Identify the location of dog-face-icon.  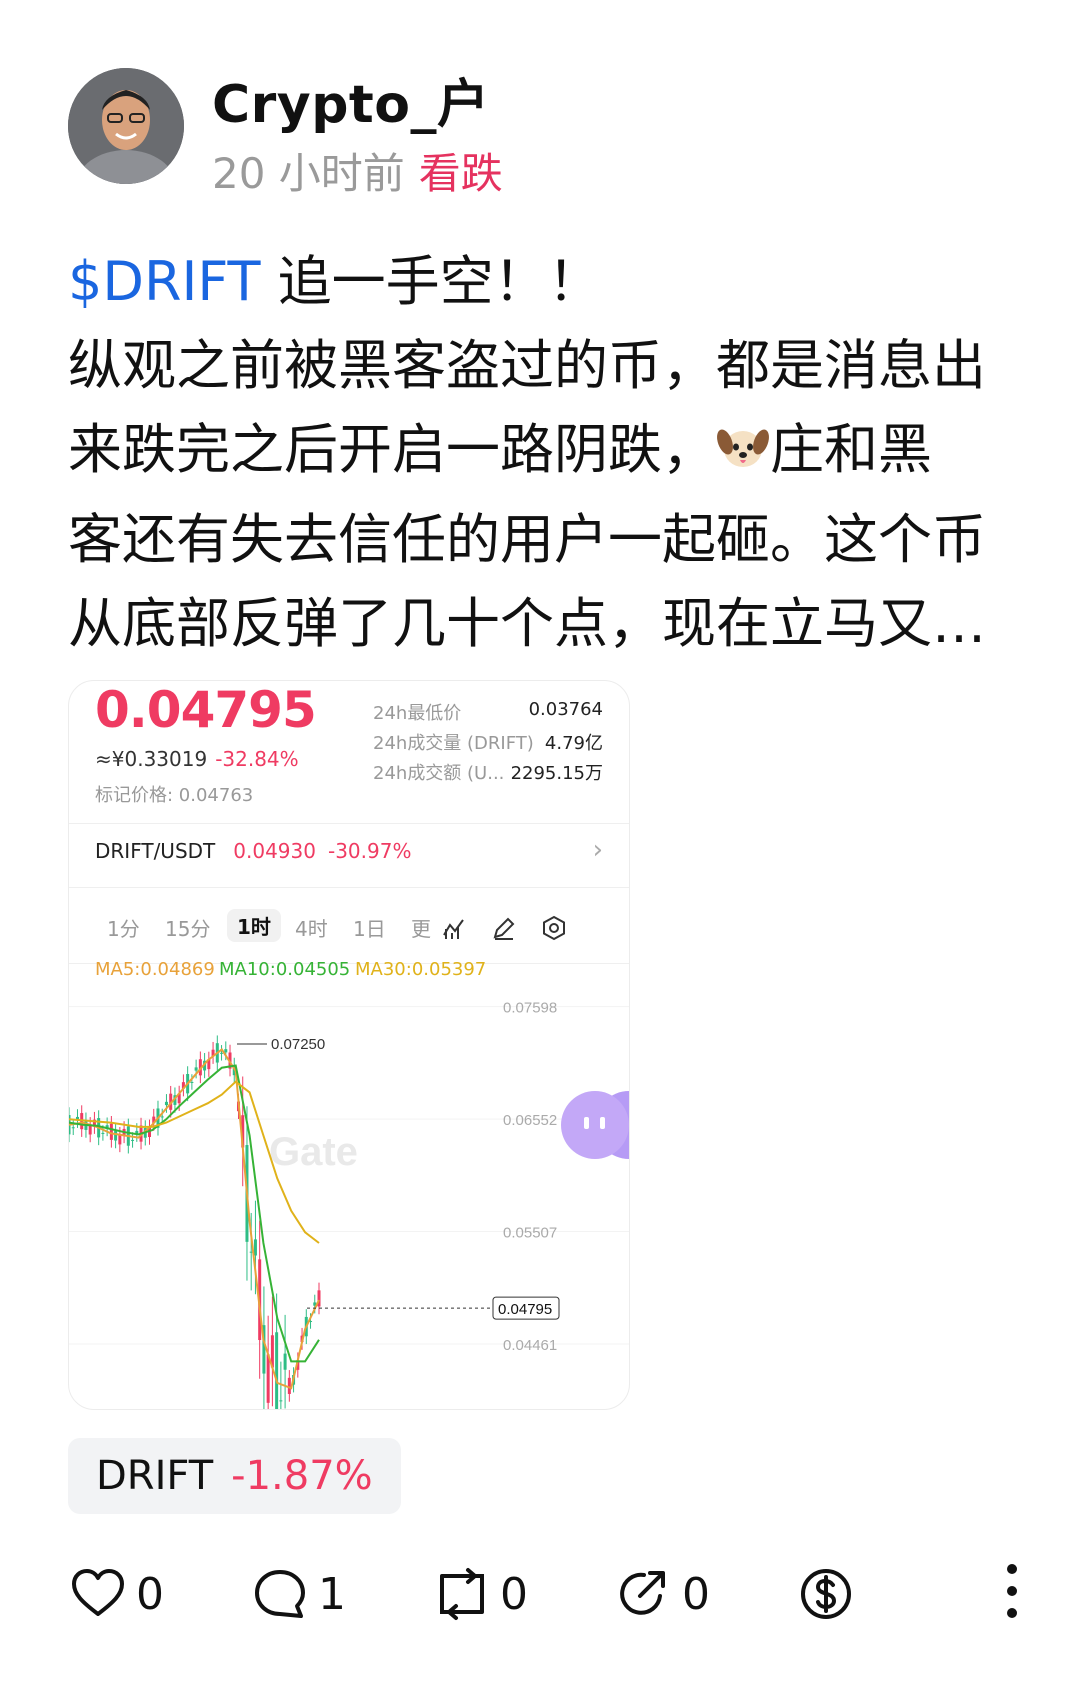
(743, 456).